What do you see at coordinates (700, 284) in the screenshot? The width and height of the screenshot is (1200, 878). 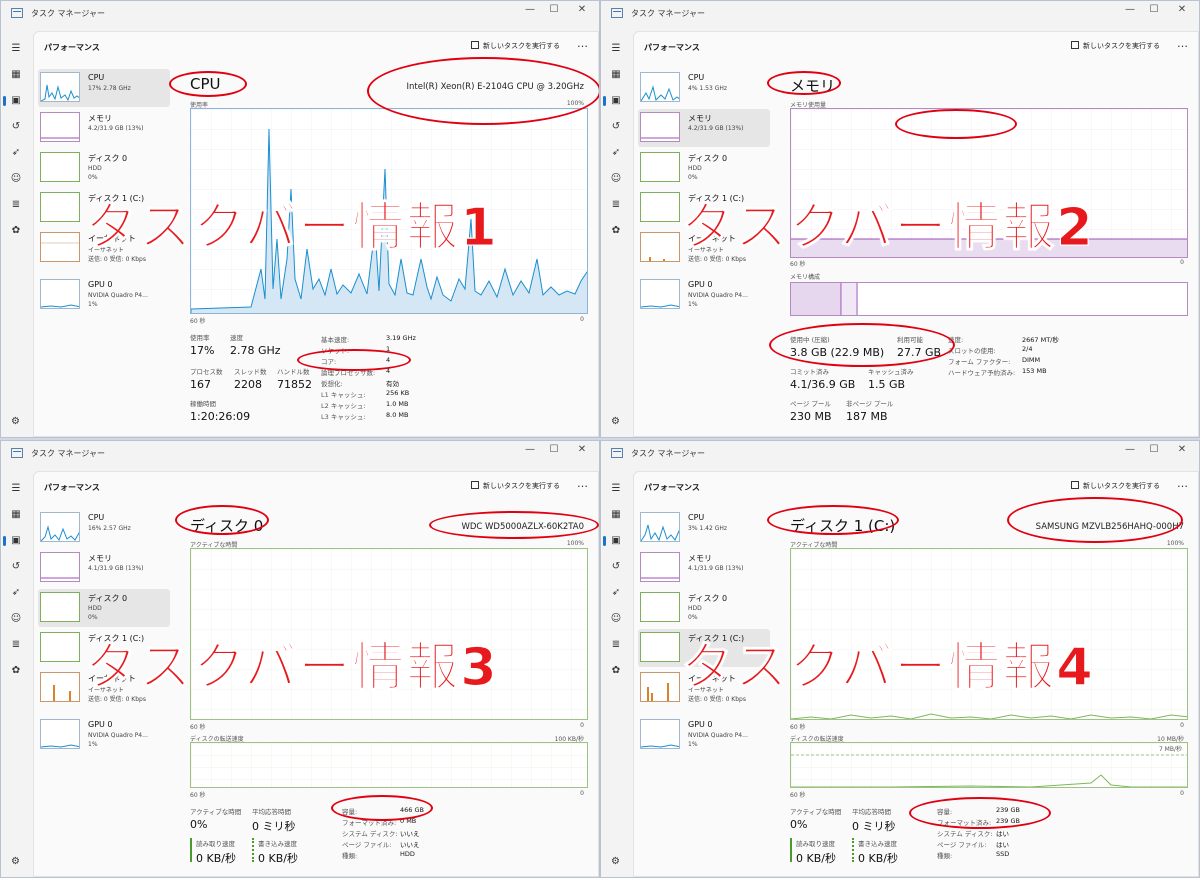 I see `sidebar-item-label: GPU 0` at bounding box center [700, 284].